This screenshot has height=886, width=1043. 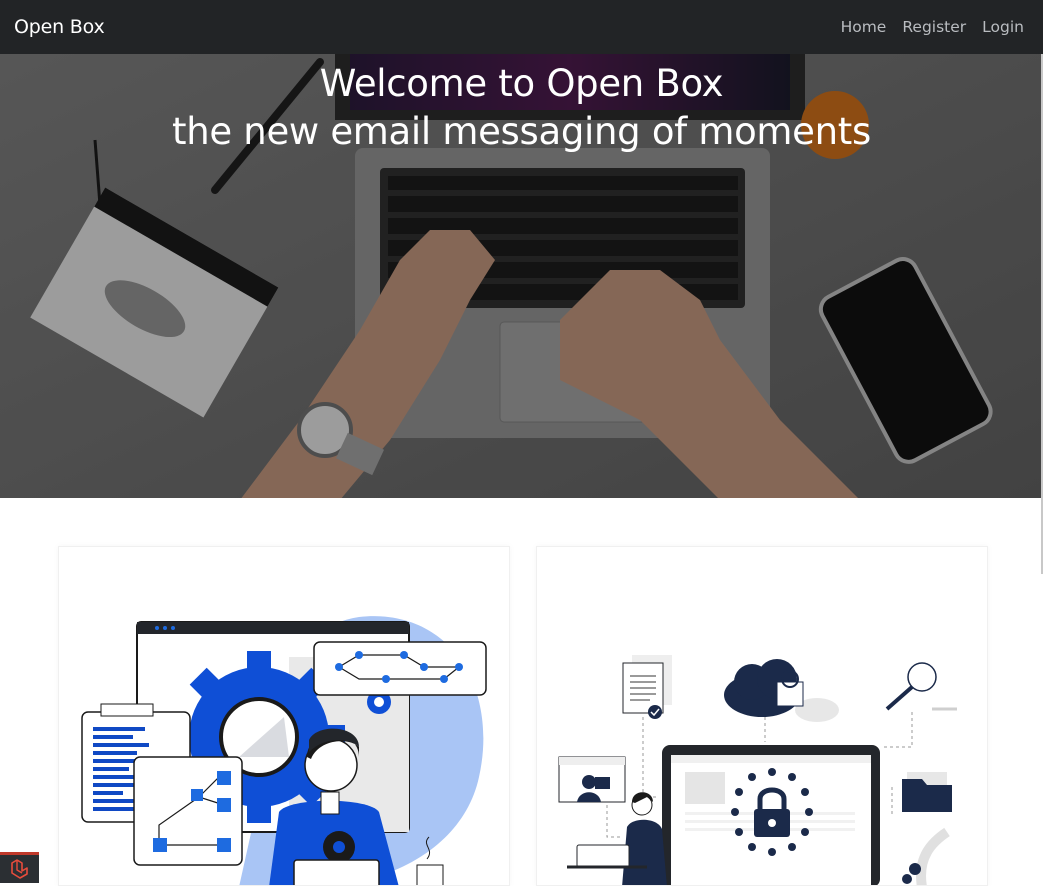 I want to click on nav-register-link: Register, so click(x=934, y=27).